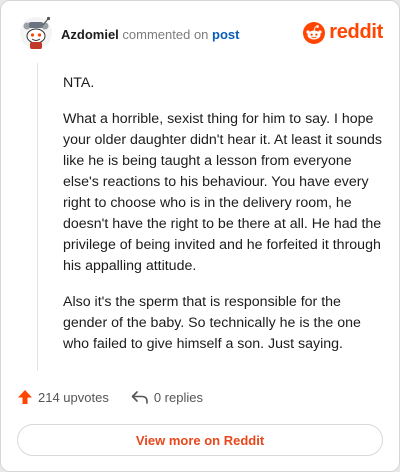 Image resolution: width=400 pixels, height=472 pixels. Describe the element at coordinates (200, 440) in the screenshot. I see `view-more-button: View more on Reddit` at that location.